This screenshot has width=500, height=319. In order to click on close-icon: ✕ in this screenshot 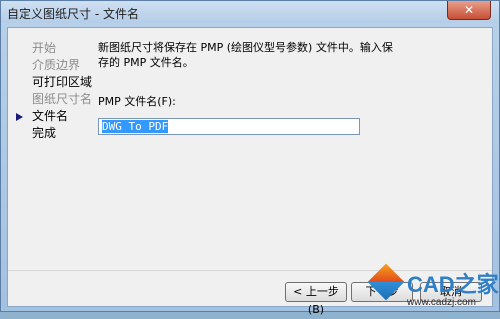, I will do `click(469, 10)`.